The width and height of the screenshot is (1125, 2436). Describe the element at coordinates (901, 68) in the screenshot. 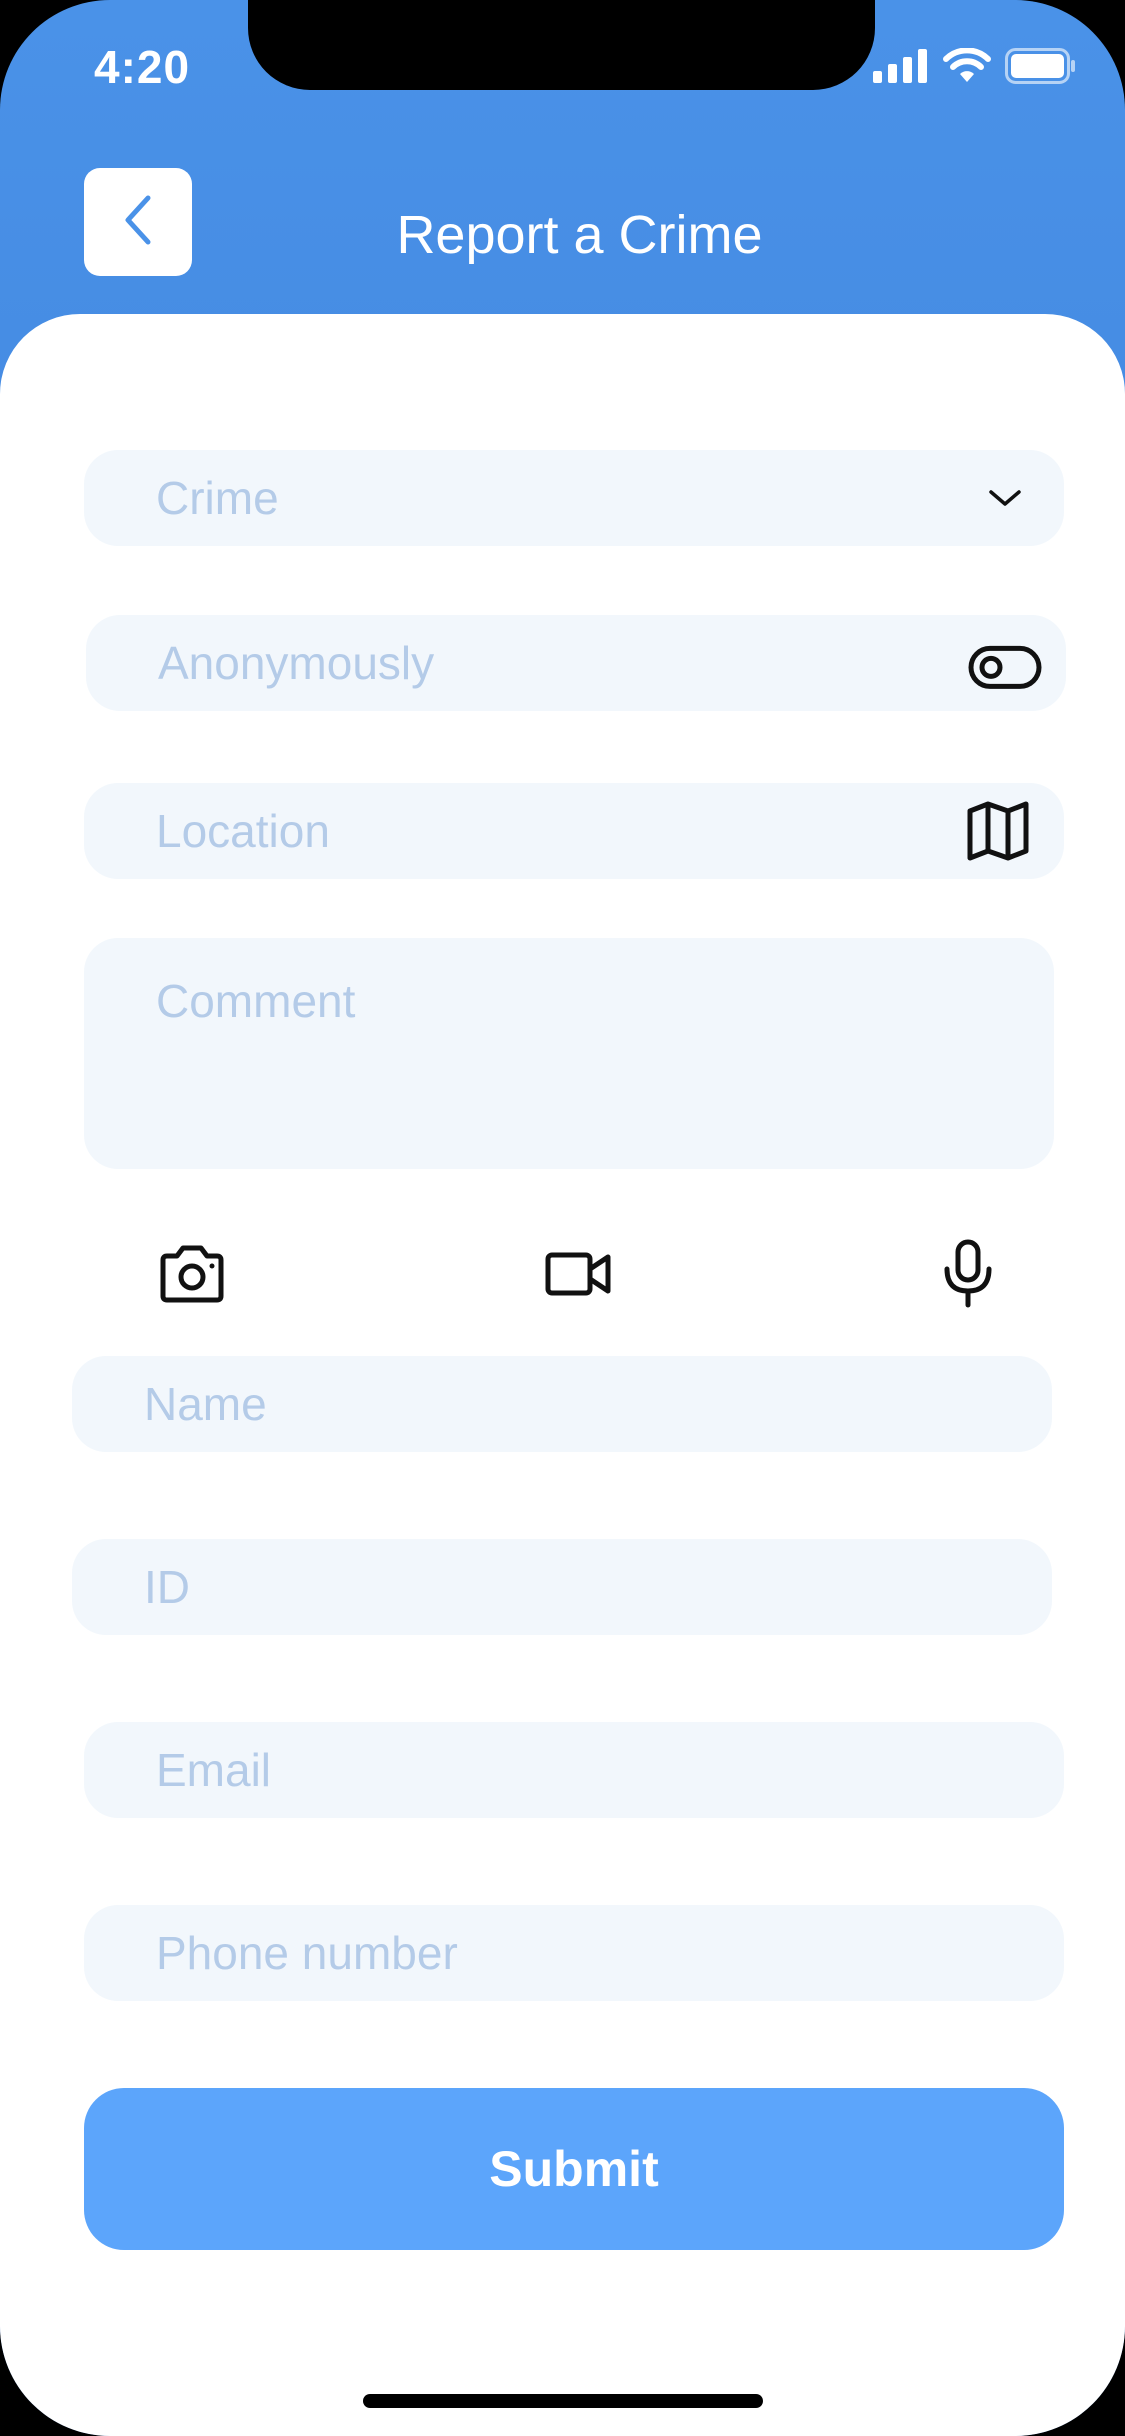

I see `cellular-signal-icon` at that location.